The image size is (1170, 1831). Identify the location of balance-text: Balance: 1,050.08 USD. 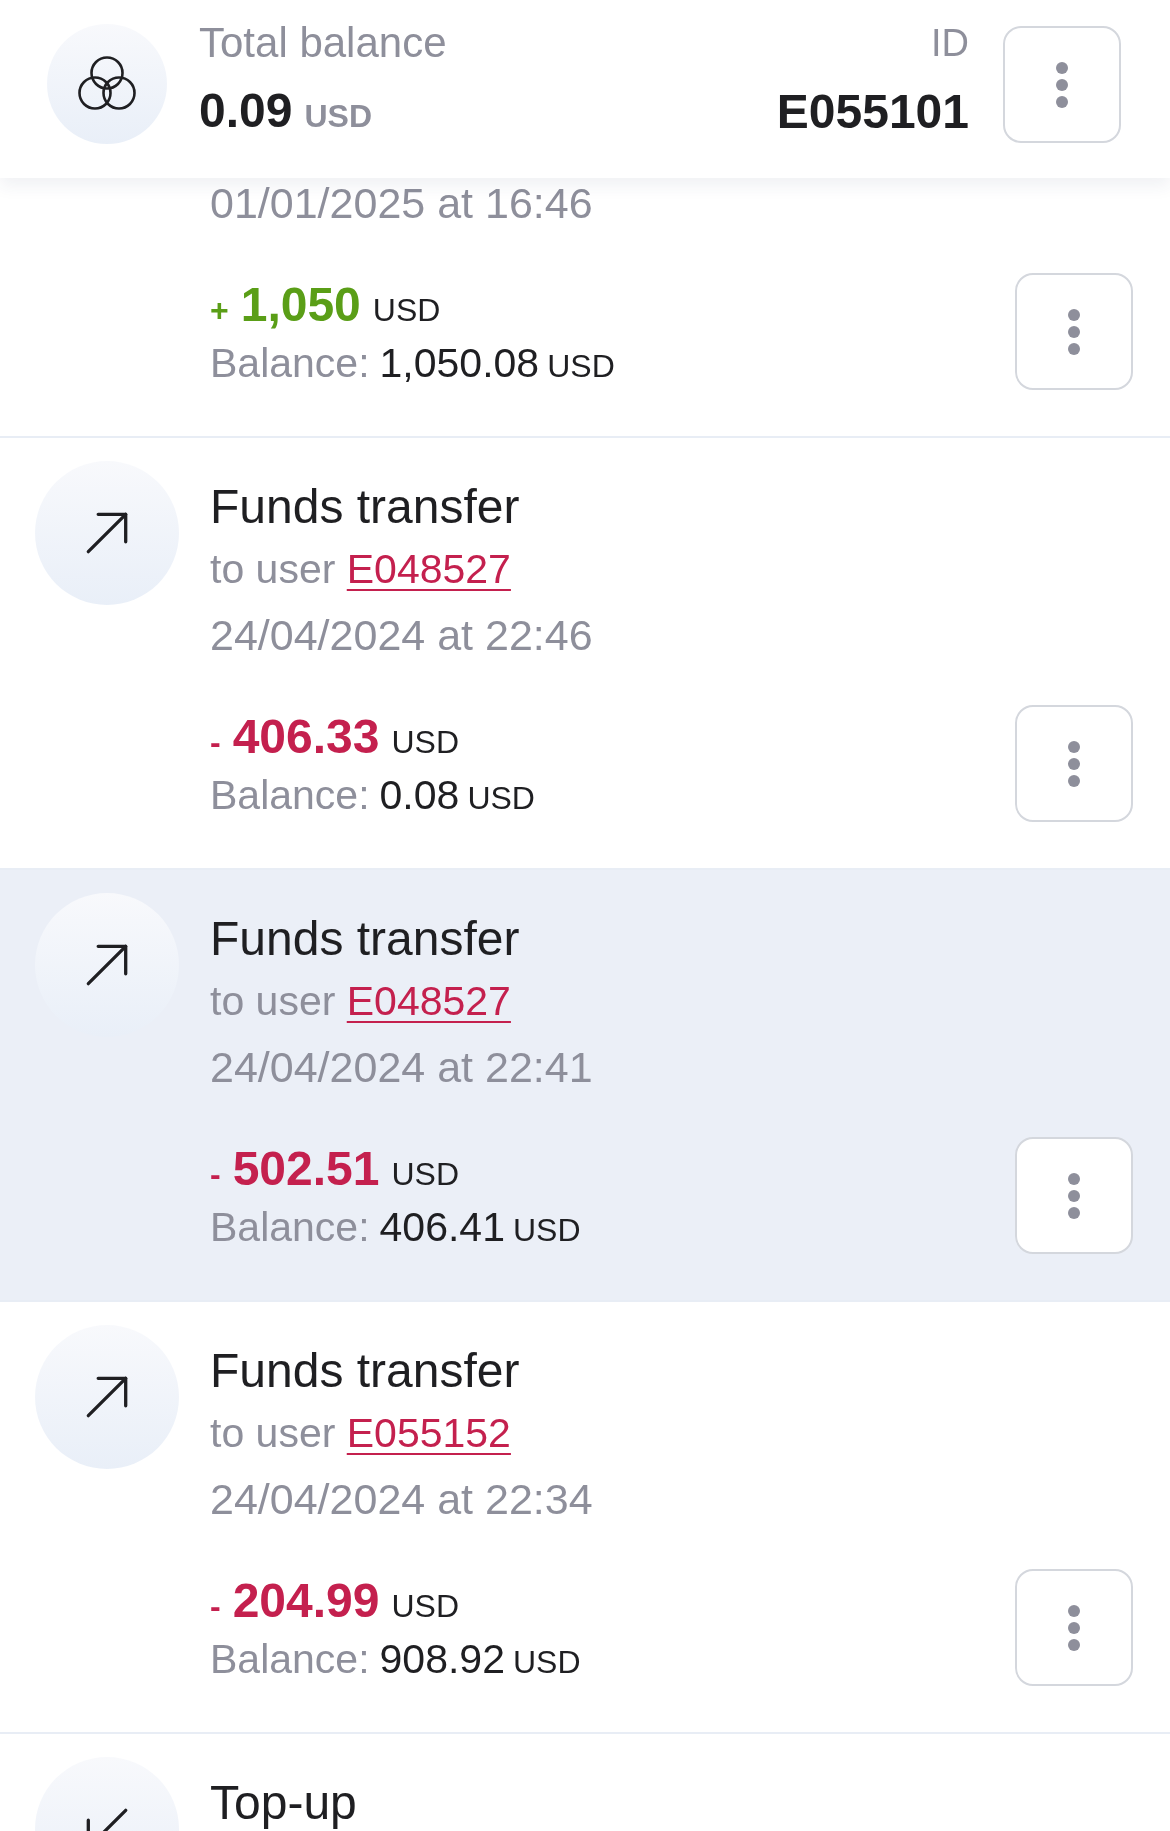
(412, 363).